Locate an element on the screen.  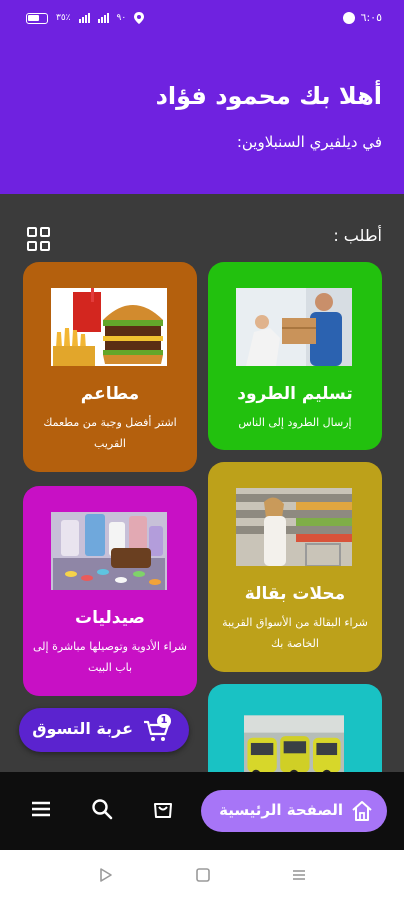
signal-icon is located at coordinates (84, 18).